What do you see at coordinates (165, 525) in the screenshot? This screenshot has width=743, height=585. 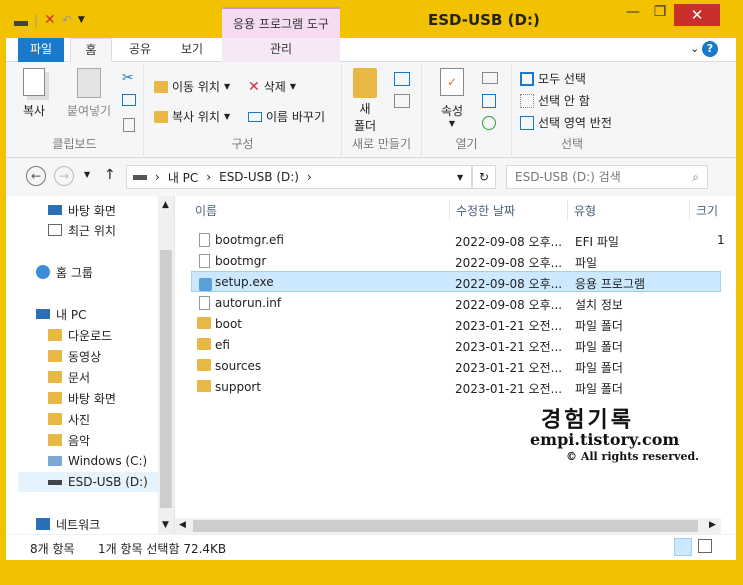 I see `scroll-down-icon: ▼` at bounding box center [165, 525].